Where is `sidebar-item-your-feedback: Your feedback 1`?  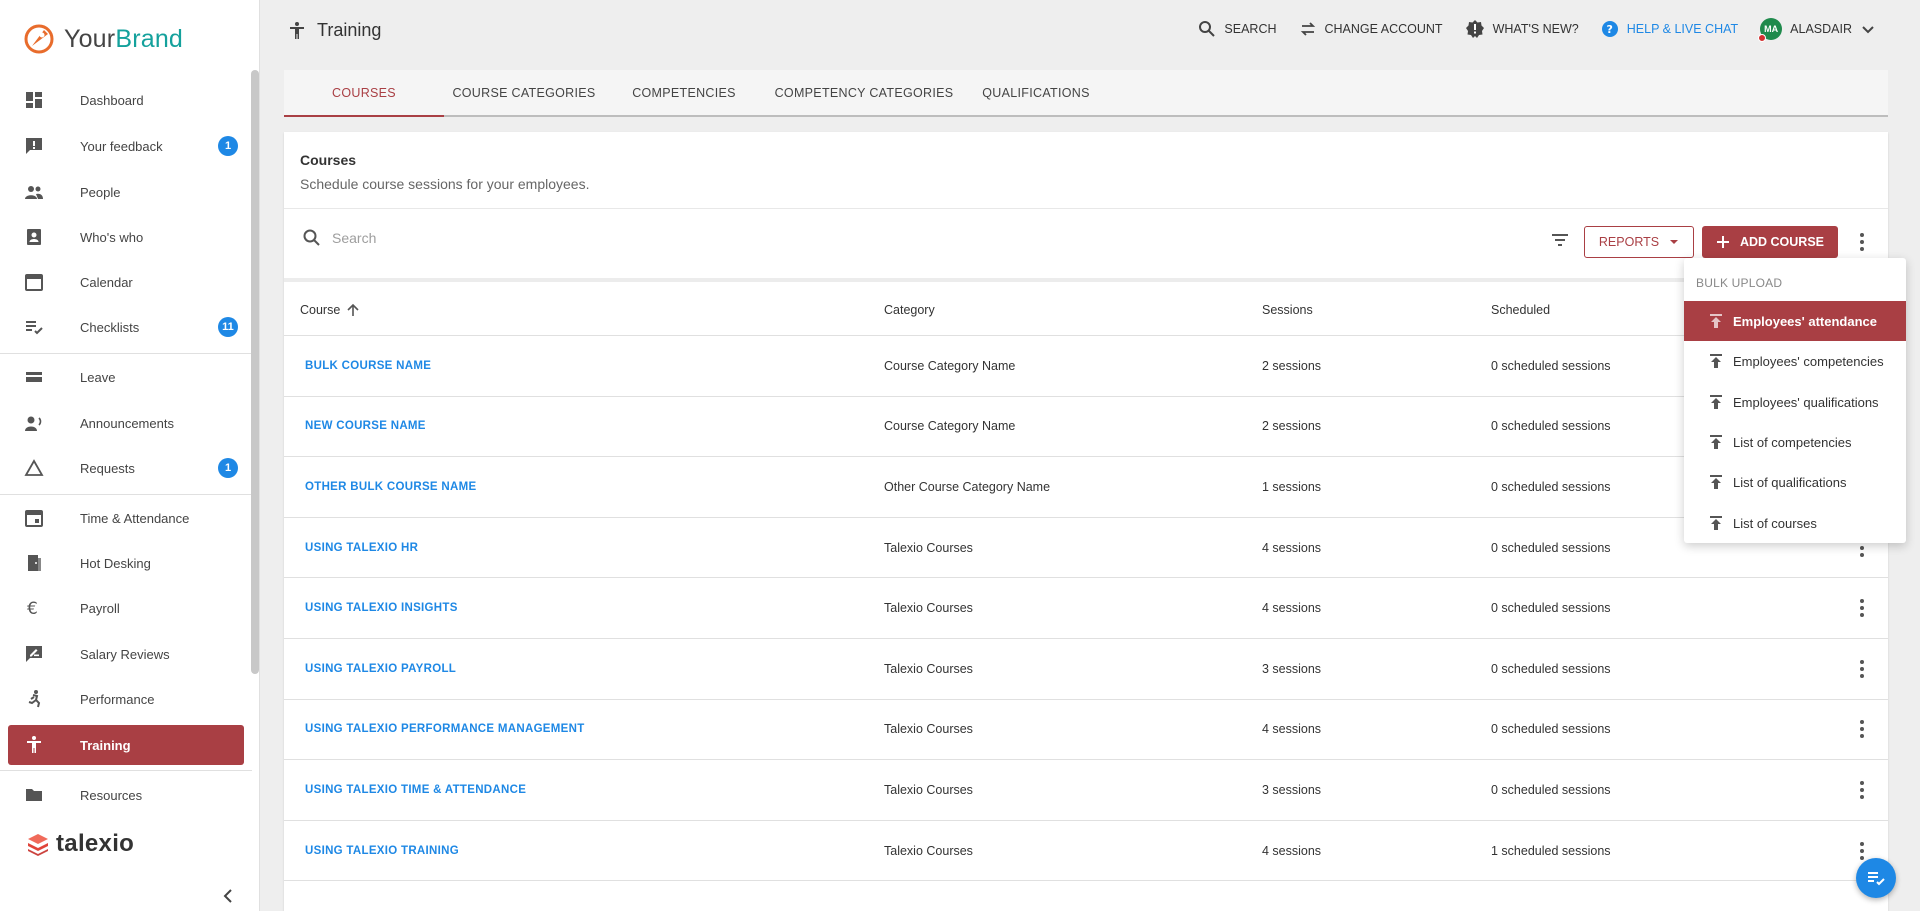 sidebar-item-your-feedback: Your feedback 1 is located at coordinates (126, 146).